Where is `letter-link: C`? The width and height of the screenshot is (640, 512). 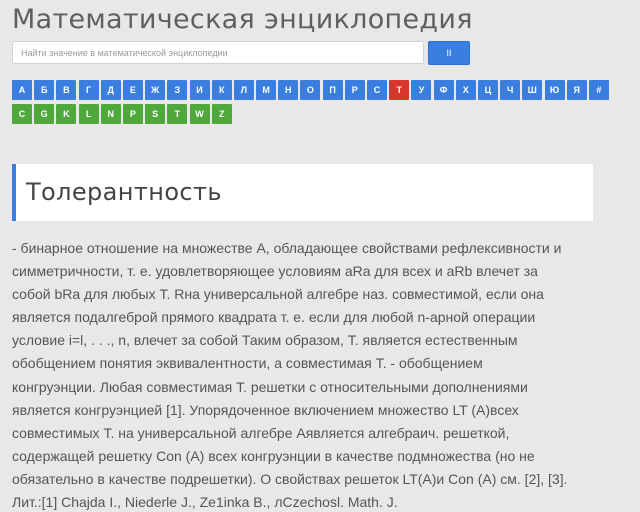 letter-link: C is located at coordinates (22, 114).